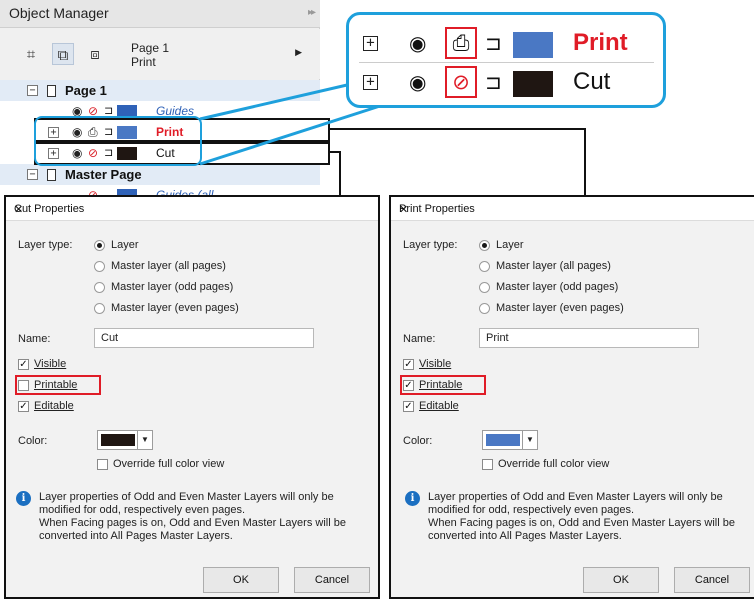  Describe the element at coordinates (461, 43) in the screenshot. I see `printer-icon: ⎙` at that location.